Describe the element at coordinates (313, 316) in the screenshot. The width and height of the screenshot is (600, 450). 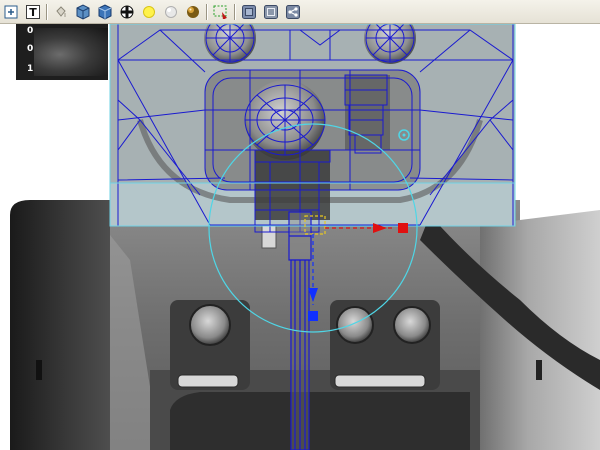
I see `y-axis-scale-handle` at that location.